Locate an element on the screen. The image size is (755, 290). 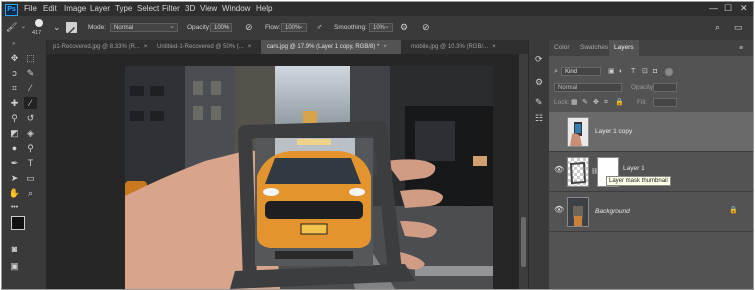
pressure-opacity-icon: ⊘ is located at coordinates (249, 27).